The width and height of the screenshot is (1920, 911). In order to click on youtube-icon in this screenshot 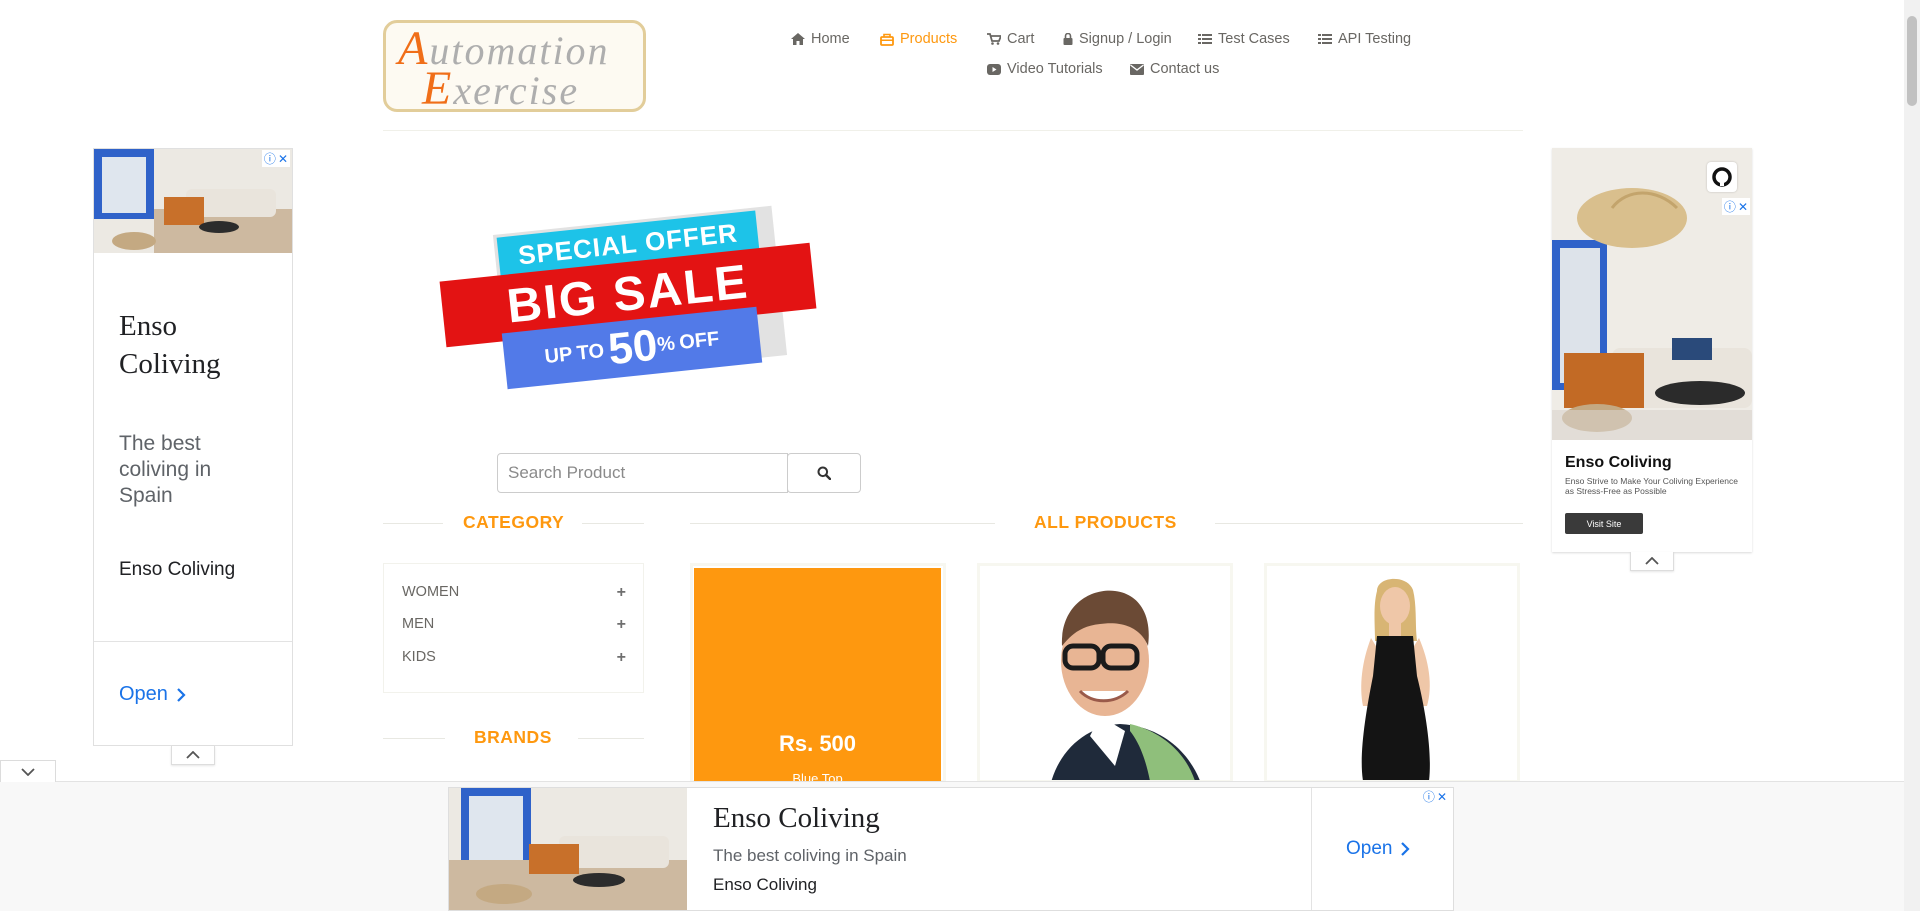, I will do `click(994, 69)`.